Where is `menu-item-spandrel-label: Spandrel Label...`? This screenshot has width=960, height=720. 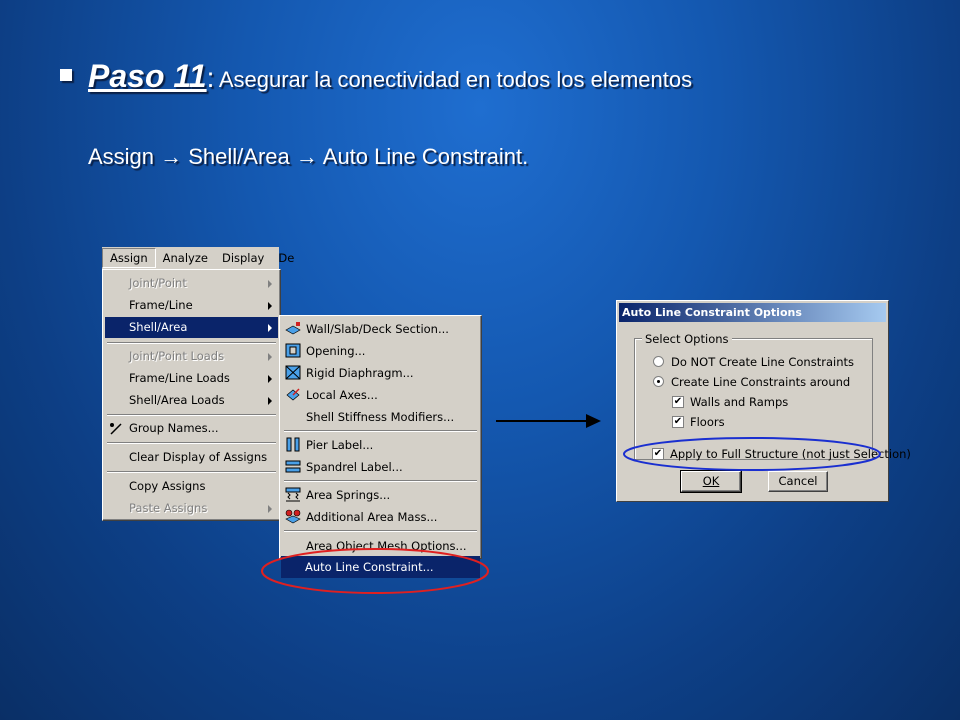
menu-item-spandrel-label: Spandrel Label... is located at coordinates (380, 467).